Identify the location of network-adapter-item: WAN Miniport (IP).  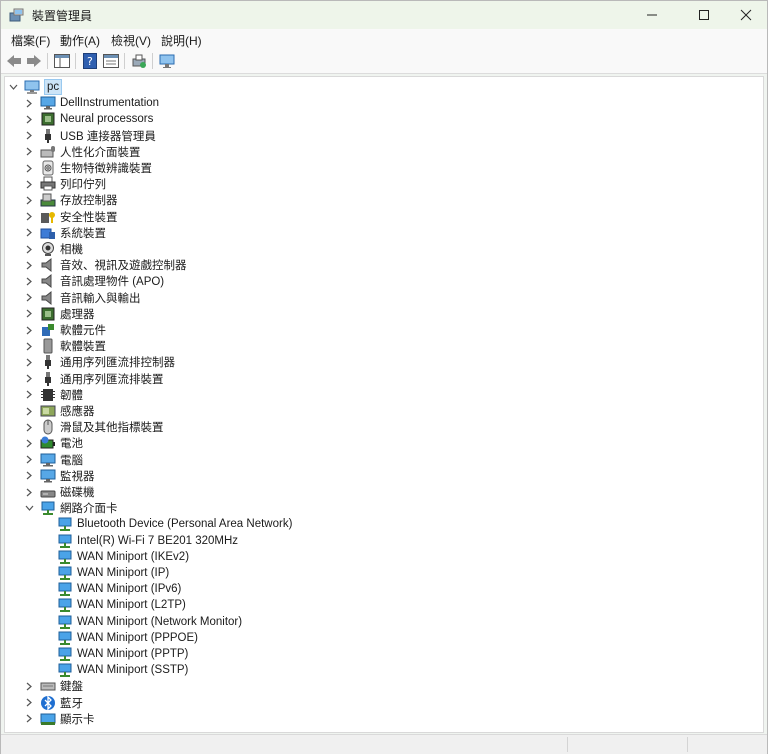
(113, 573).